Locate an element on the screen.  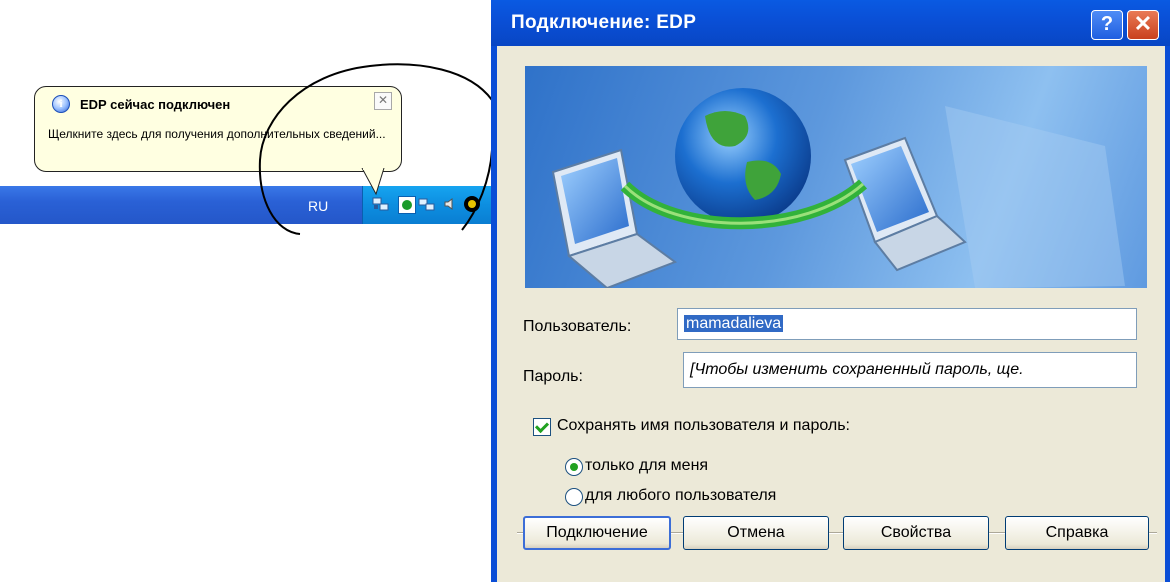
password-label: Пароль: is located at coordinates (553, 376).